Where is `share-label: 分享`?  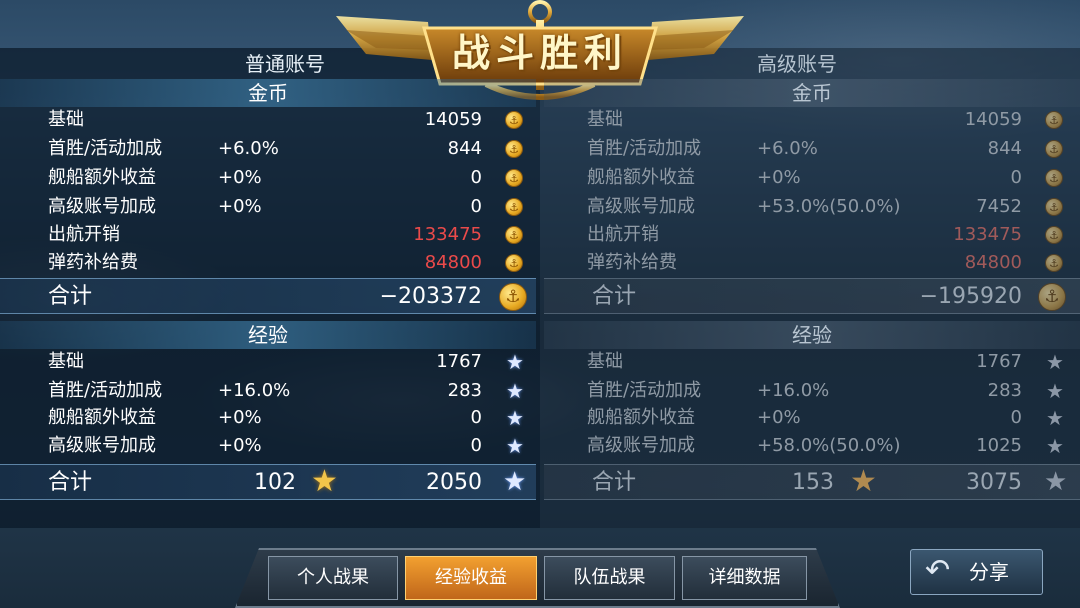
share-label: 分享 is located at coordinates (989, 572).